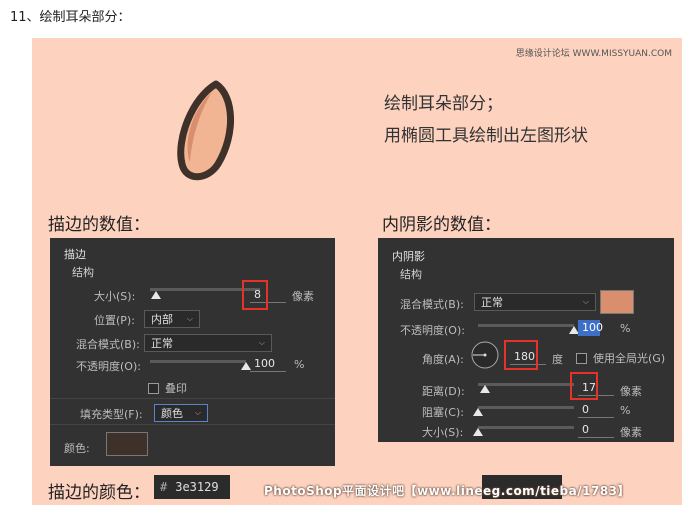  I want to click on inner-shadow-size-slider, so click(526, 427).